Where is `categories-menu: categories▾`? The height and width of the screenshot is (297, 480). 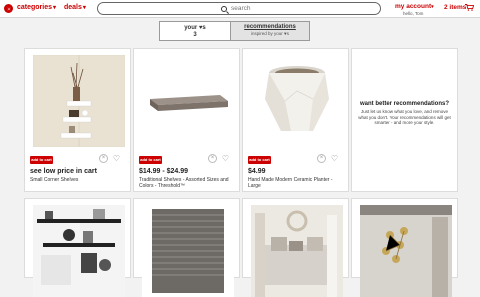 categories-menu: categories▾ is located at coordinates (36, 7).